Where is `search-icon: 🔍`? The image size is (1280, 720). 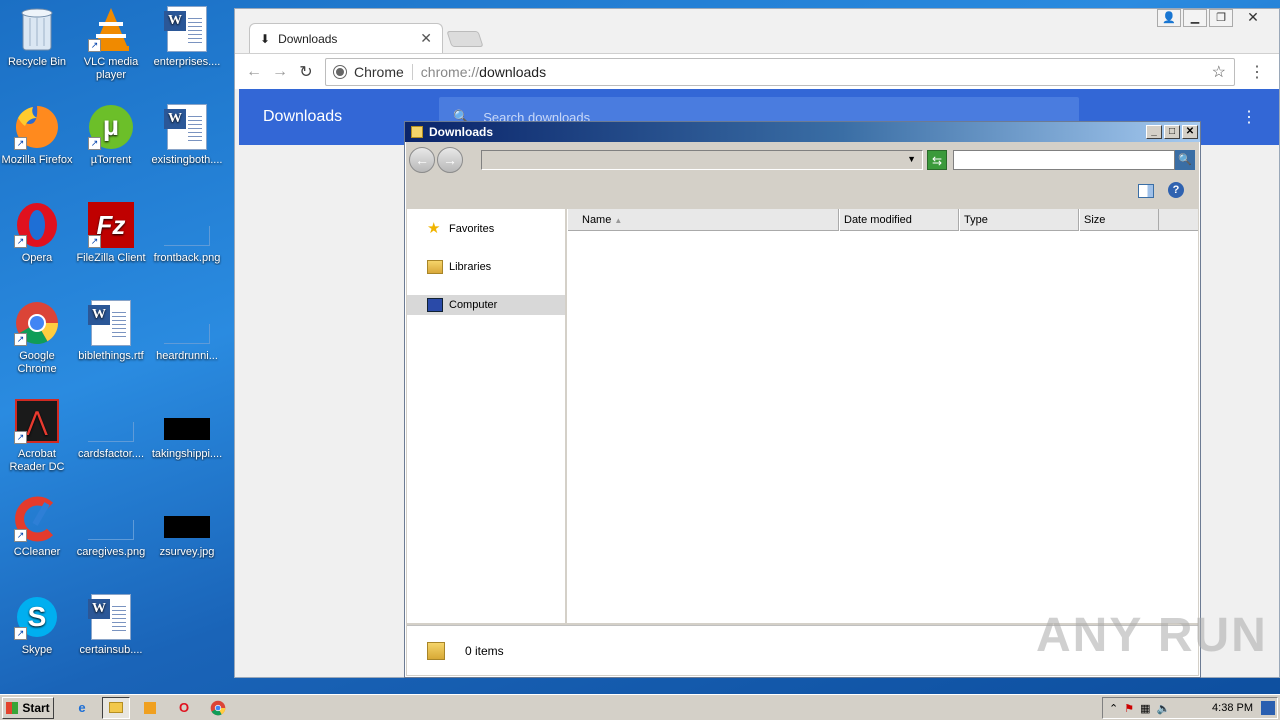 search-icon: 🔍 is located at coordinates (1185, 160).